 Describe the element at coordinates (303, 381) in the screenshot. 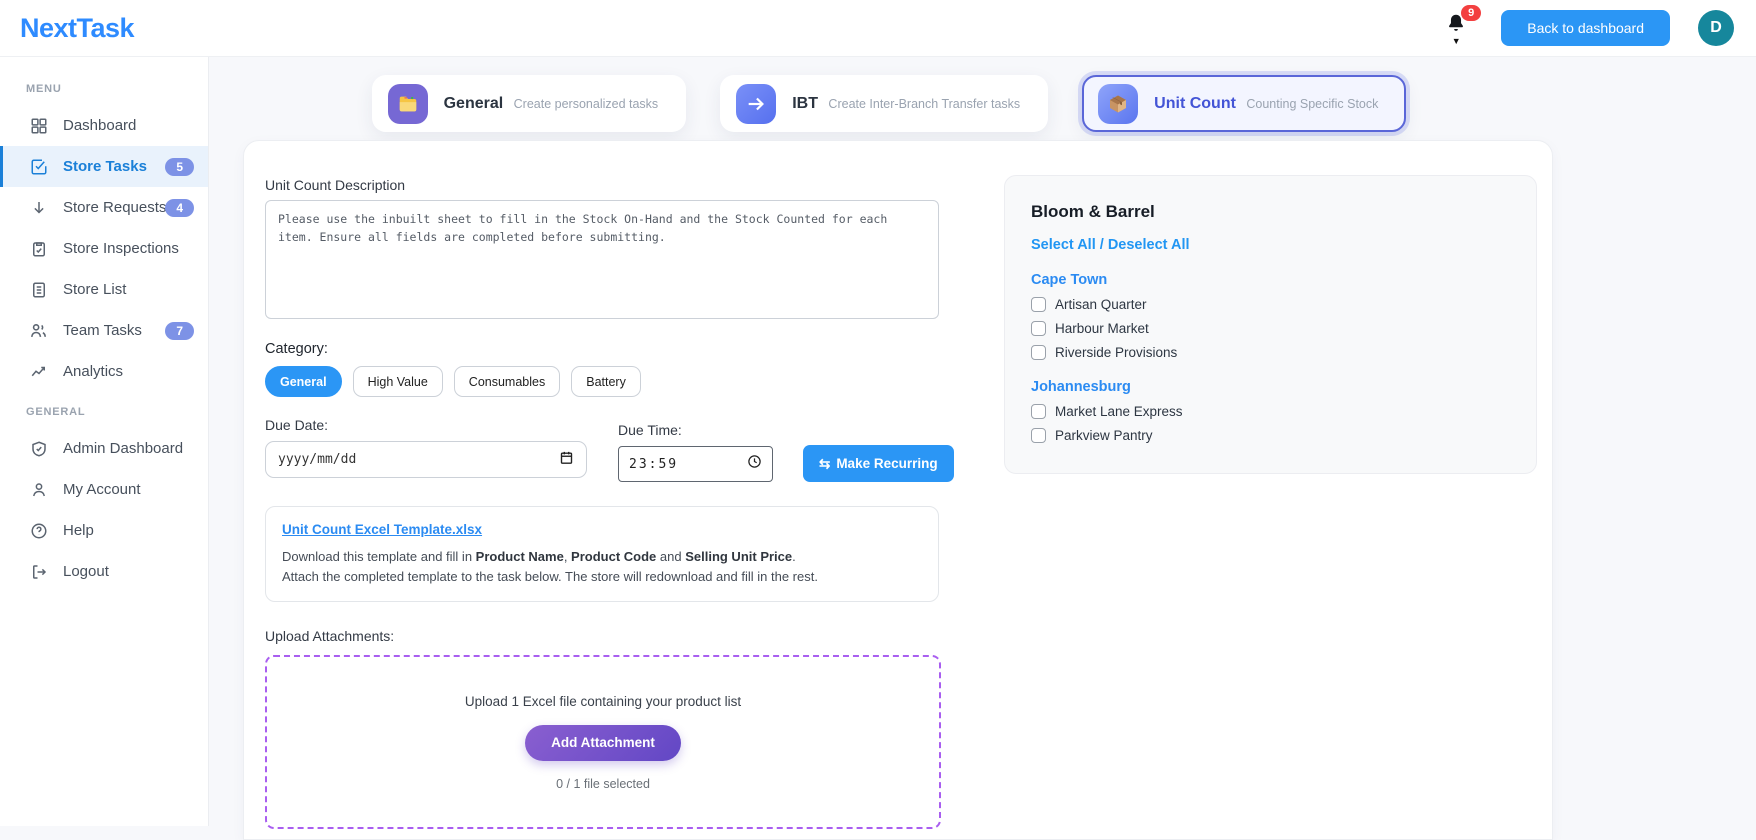

I see `category-general-button: General` at that location.